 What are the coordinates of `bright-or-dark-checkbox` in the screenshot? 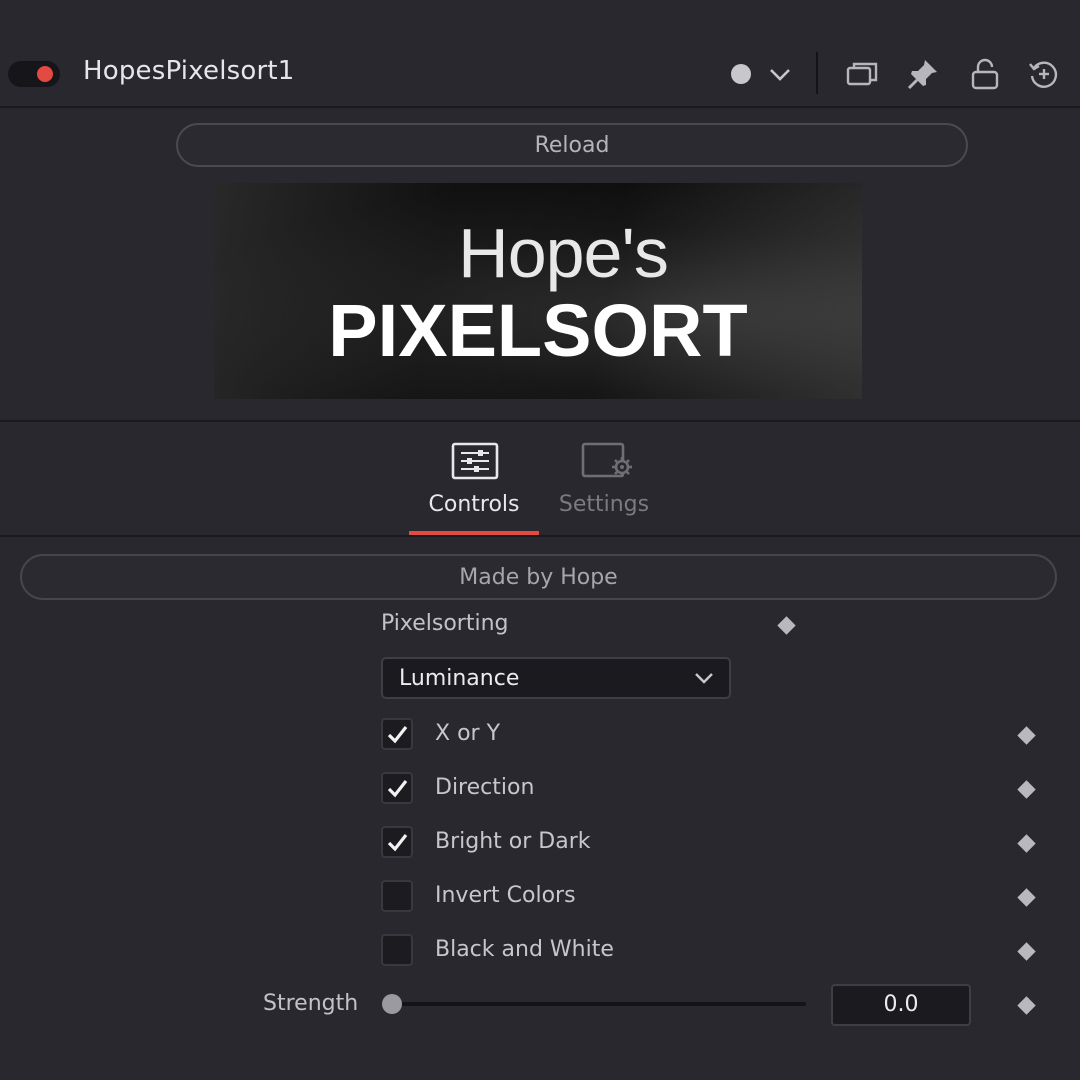 It's located at (397, 842).